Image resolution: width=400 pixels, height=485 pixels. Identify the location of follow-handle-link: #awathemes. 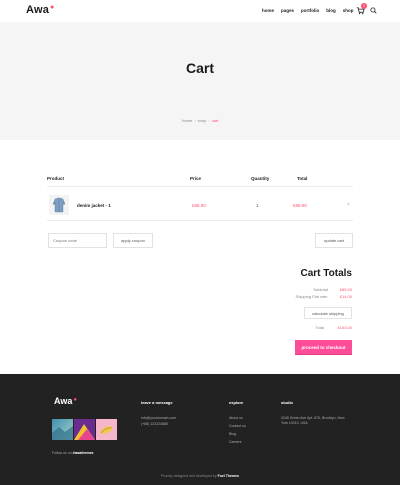
(83, 453).